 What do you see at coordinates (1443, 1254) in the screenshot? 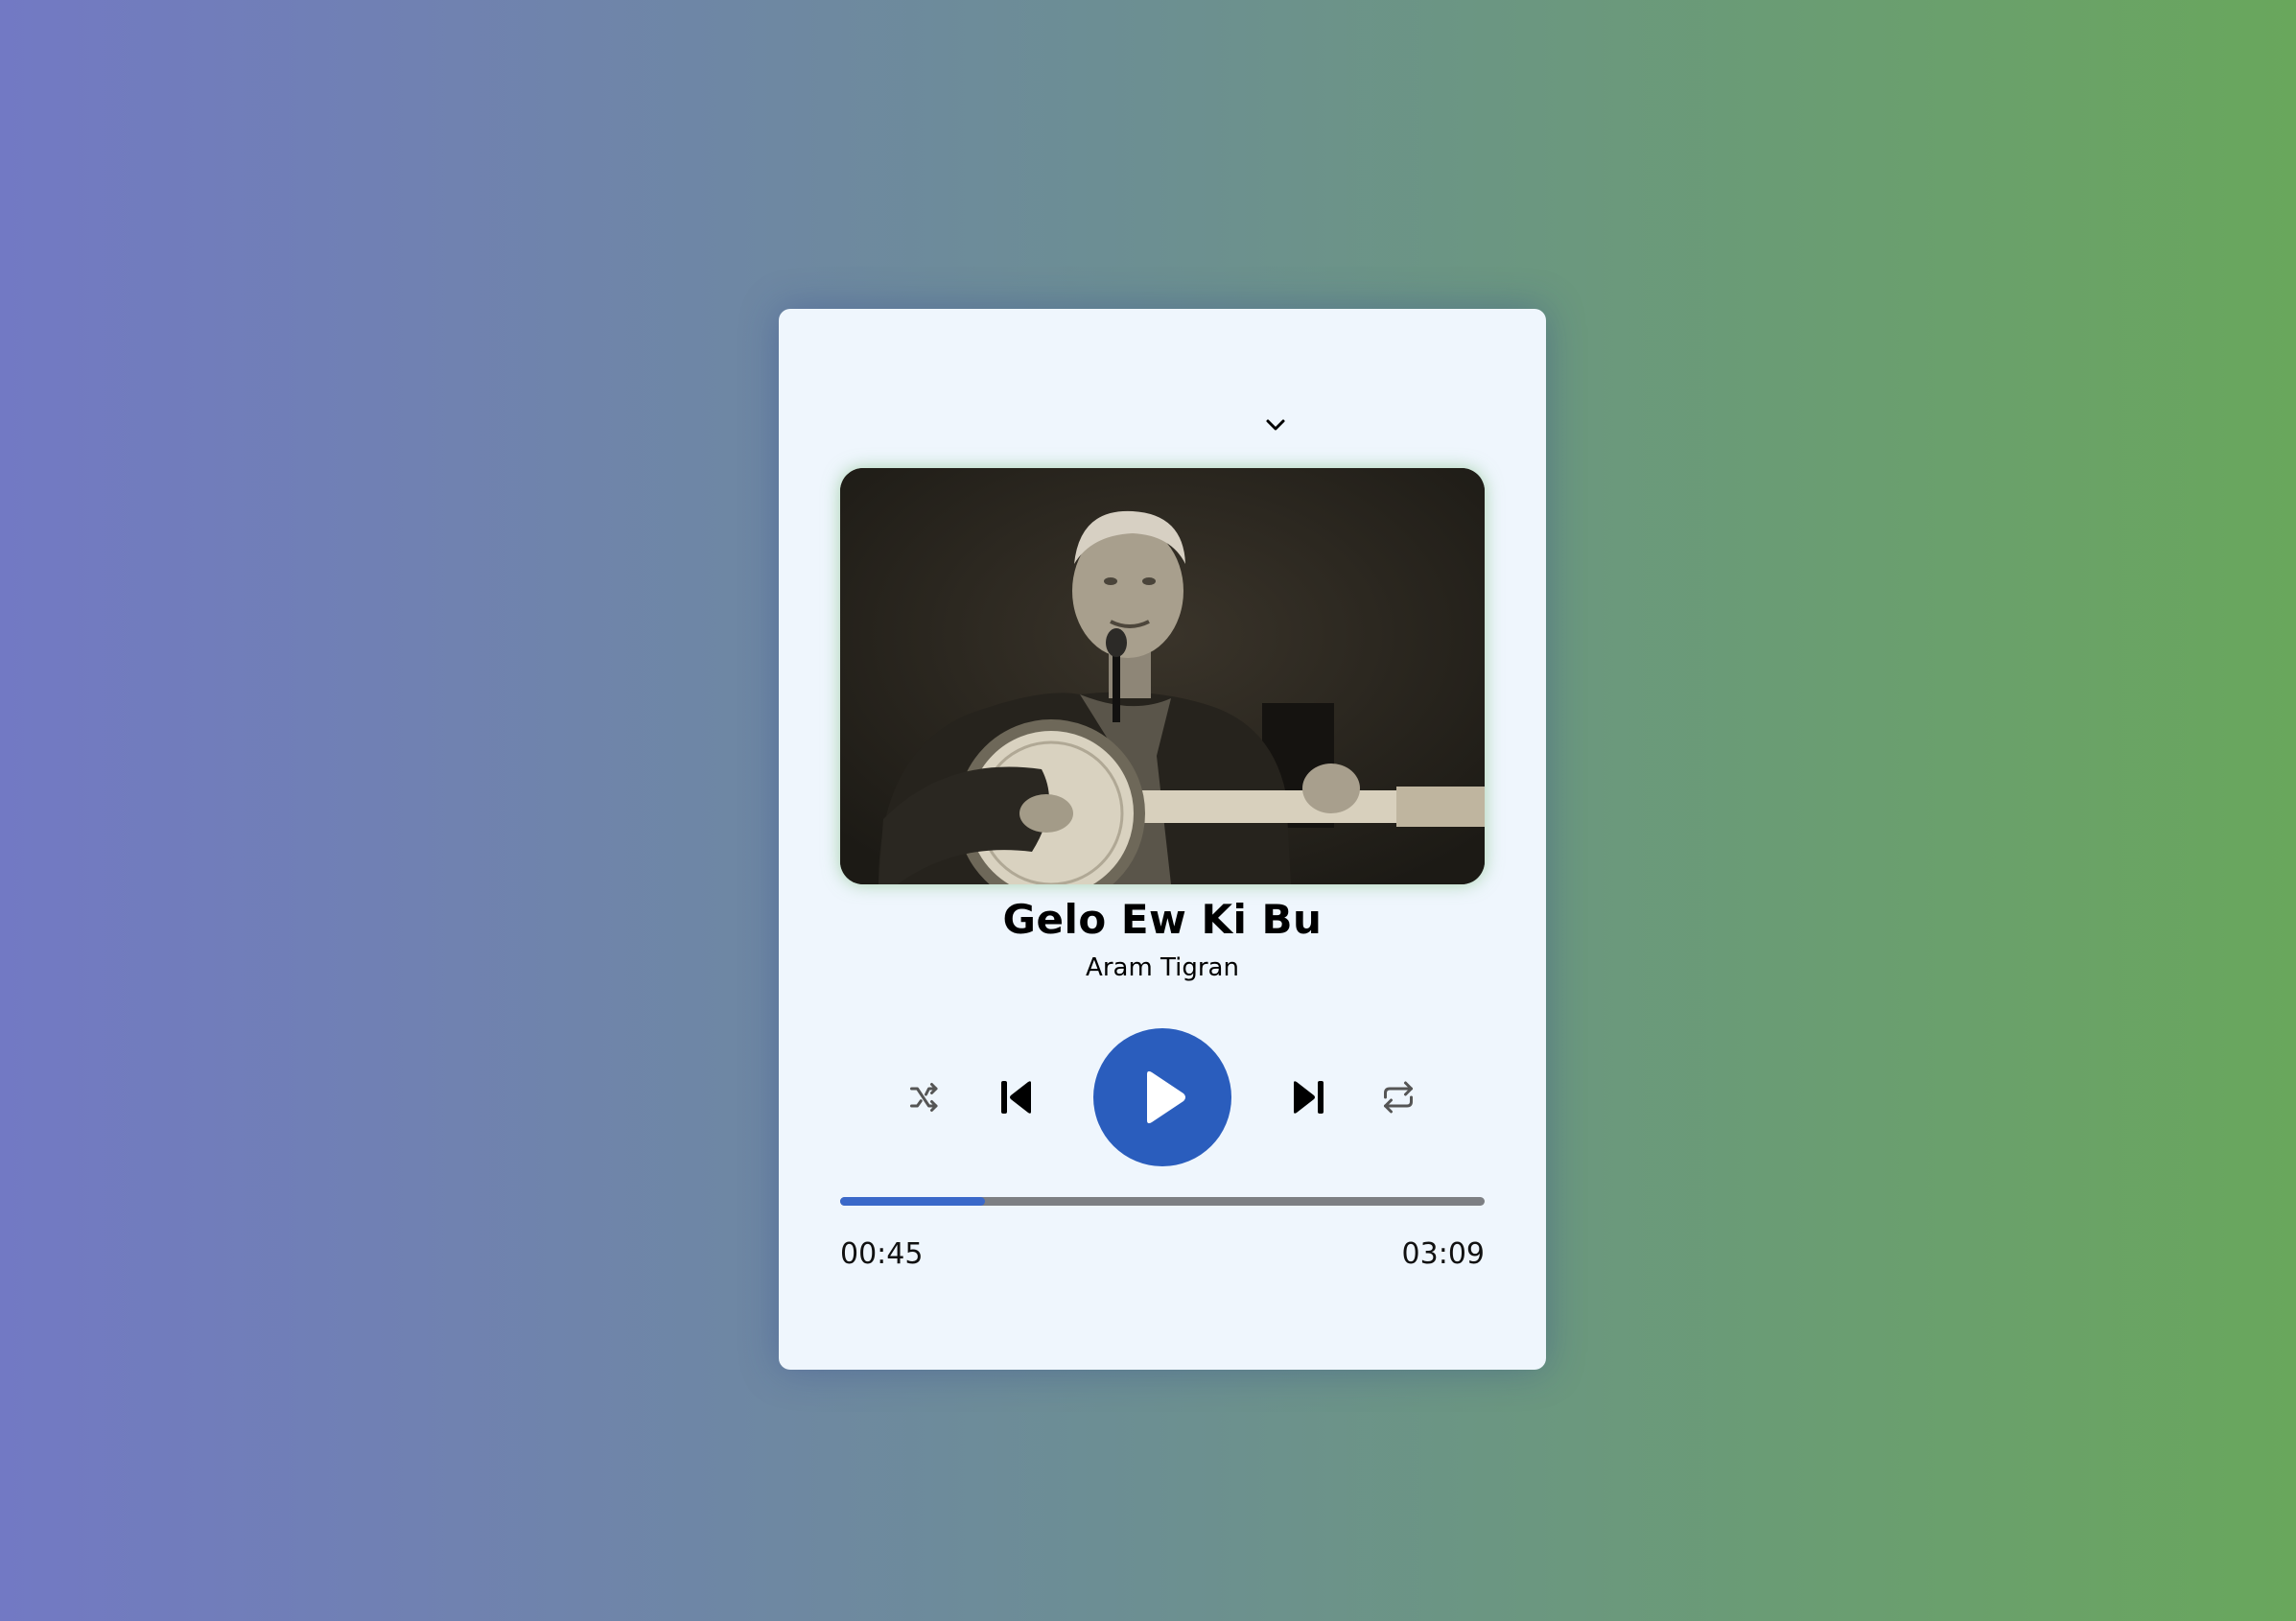
I see `total-time: 03:09` at bounding box center [1443, 1254].